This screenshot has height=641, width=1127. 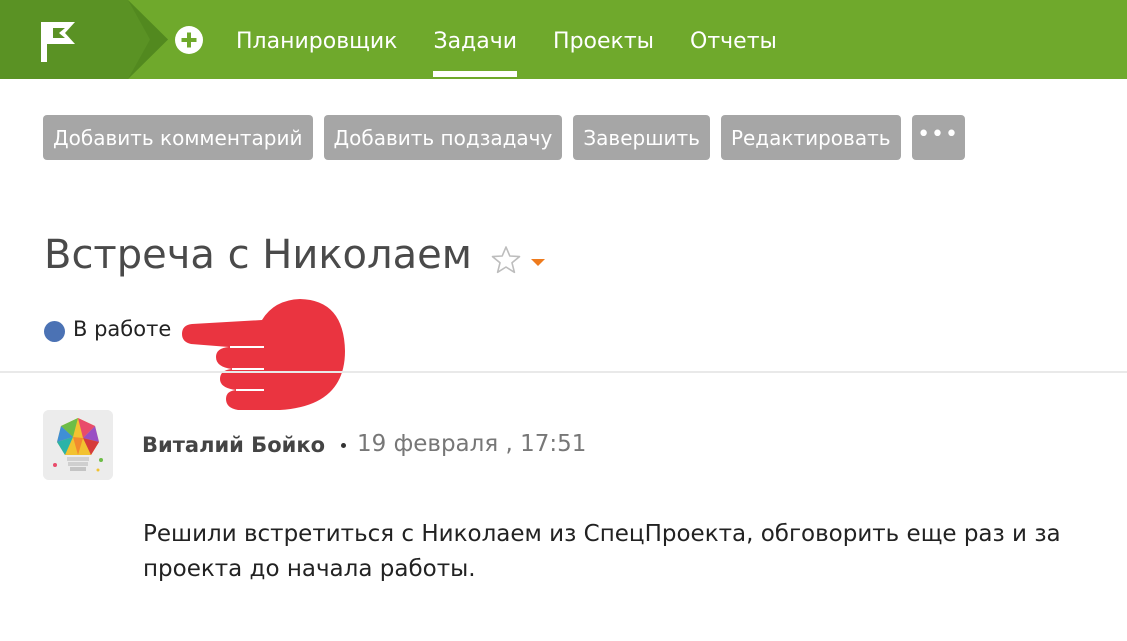 I want to click on pointing-hand-icon, so click(x=263, y=354).